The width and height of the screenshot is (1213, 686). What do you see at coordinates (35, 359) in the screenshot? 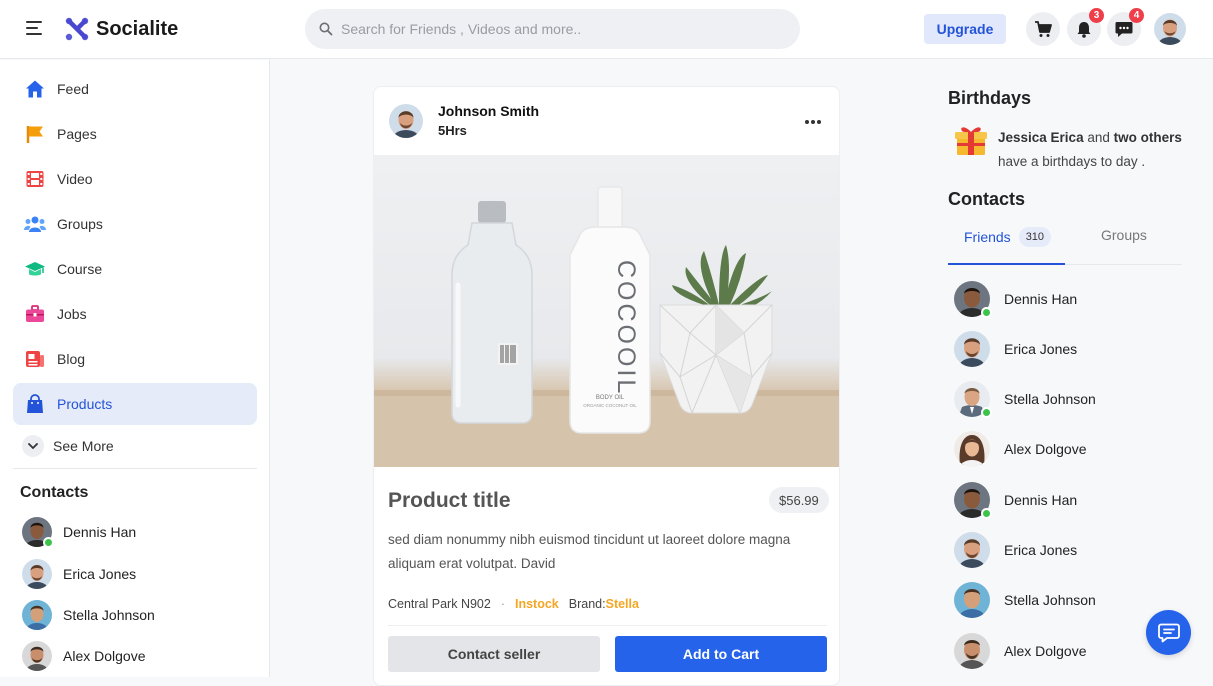
I see `blog-icon` at bounding box center [35, 359].